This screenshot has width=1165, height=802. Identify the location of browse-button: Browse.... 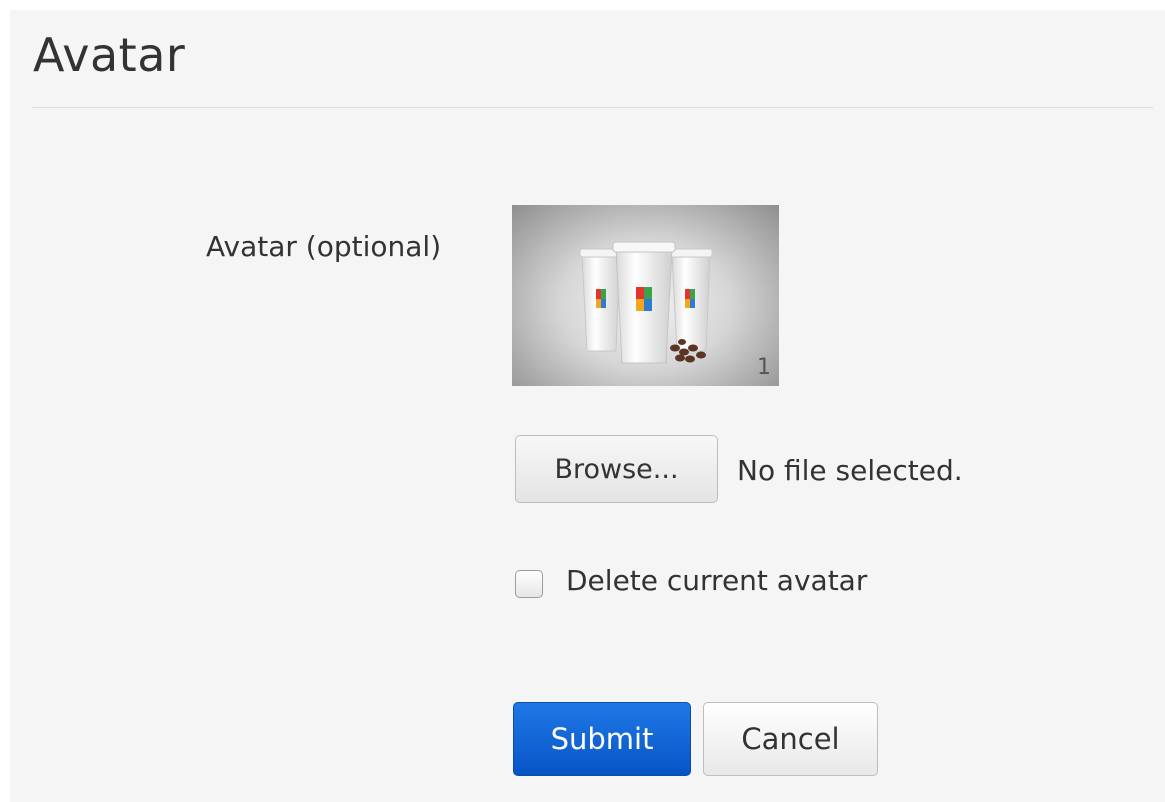
(616, 469).